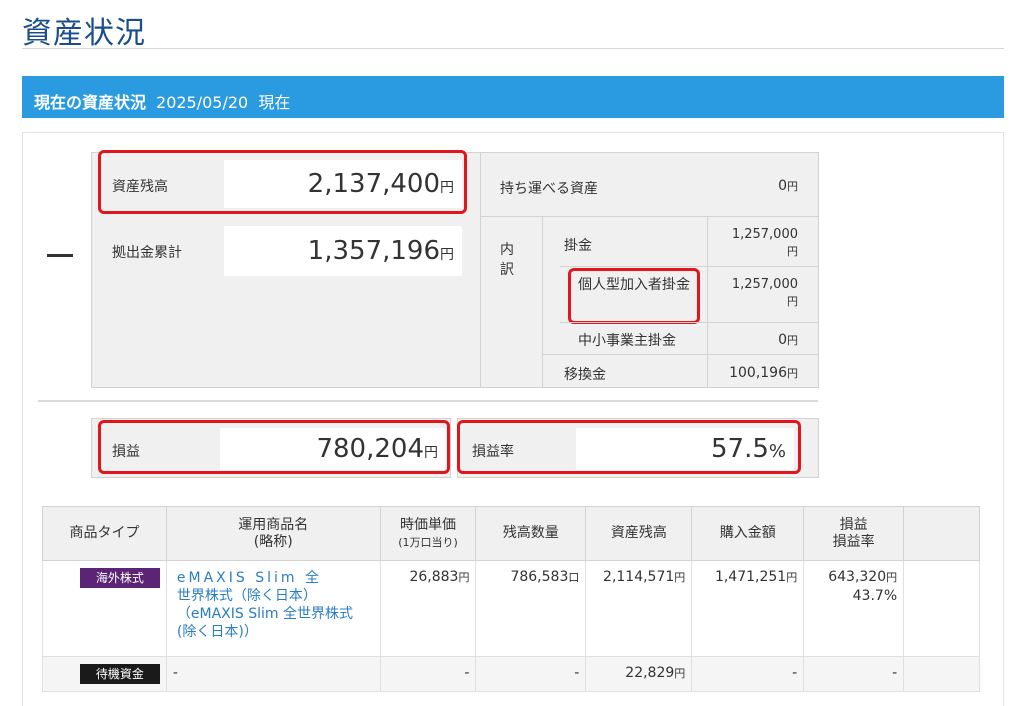  Describe the element at coordinates (428, 674) in the screenshot. I see `price-cell: -` at that location.